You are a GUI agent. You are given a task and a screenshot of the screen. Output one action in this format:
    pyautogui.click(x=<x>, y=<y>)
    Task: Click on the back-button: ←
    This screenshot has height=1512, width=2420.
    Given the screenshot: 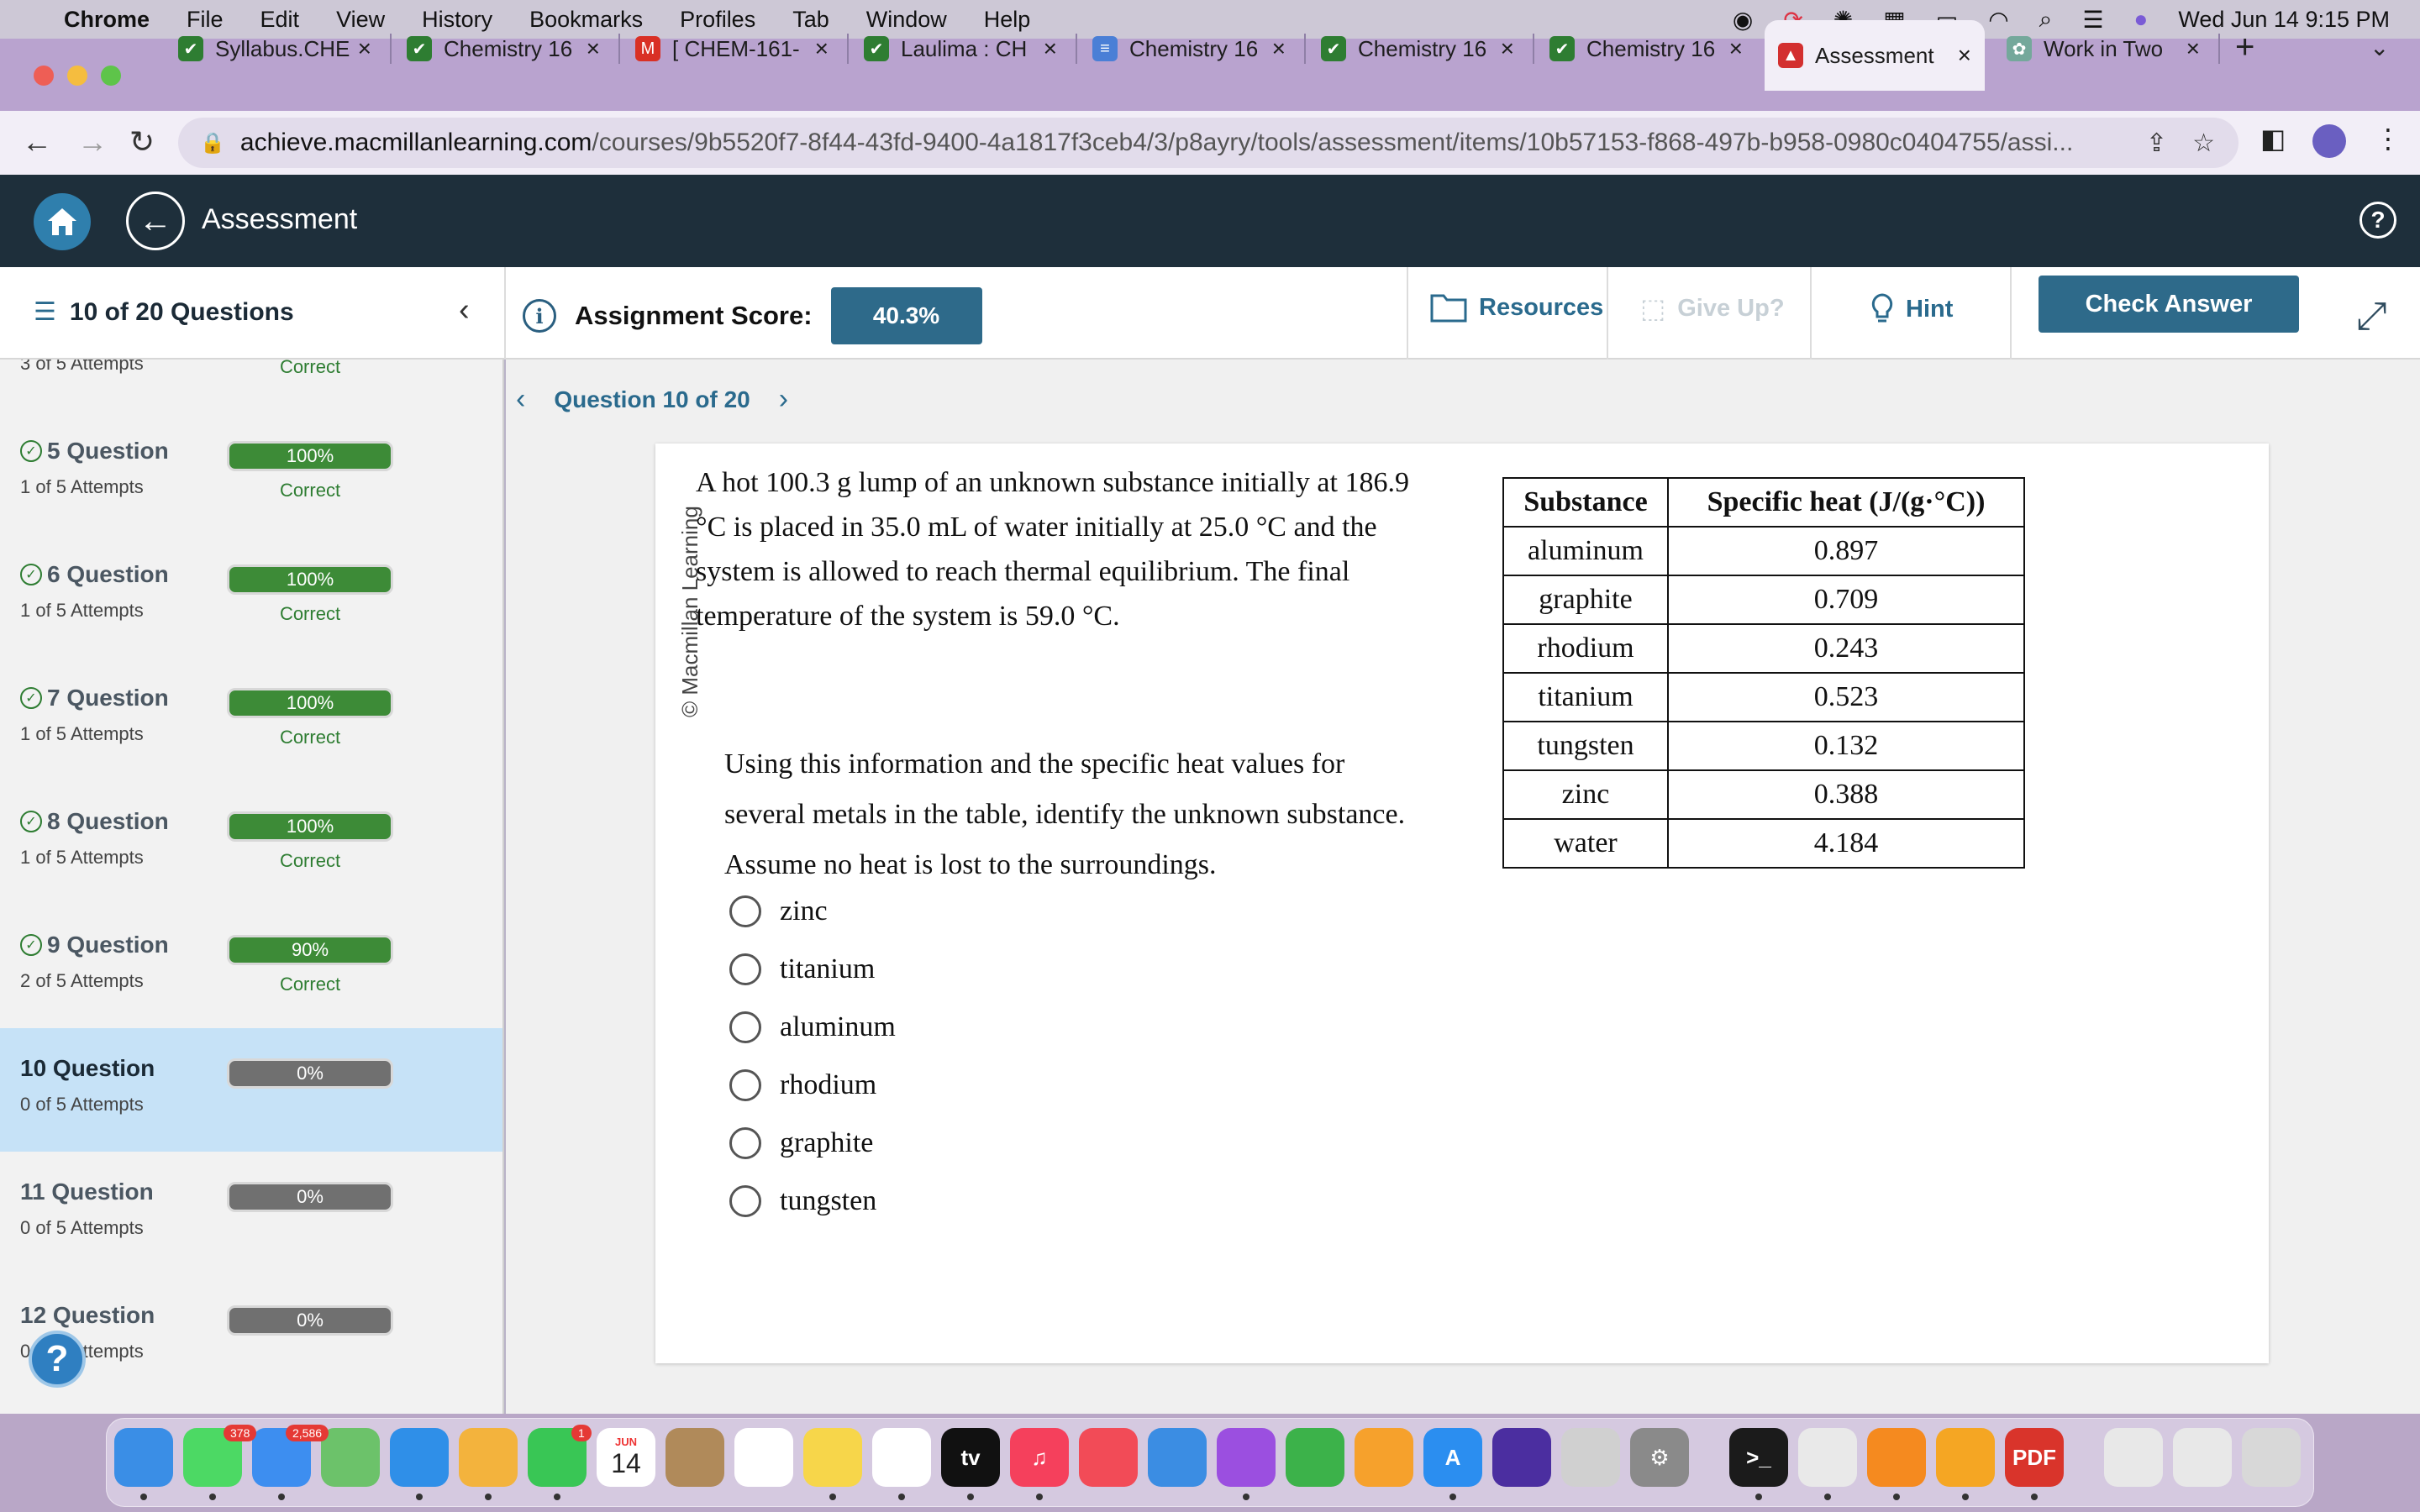 What is the action you would take?
    pyautogui.click(x=155, y=221)
    